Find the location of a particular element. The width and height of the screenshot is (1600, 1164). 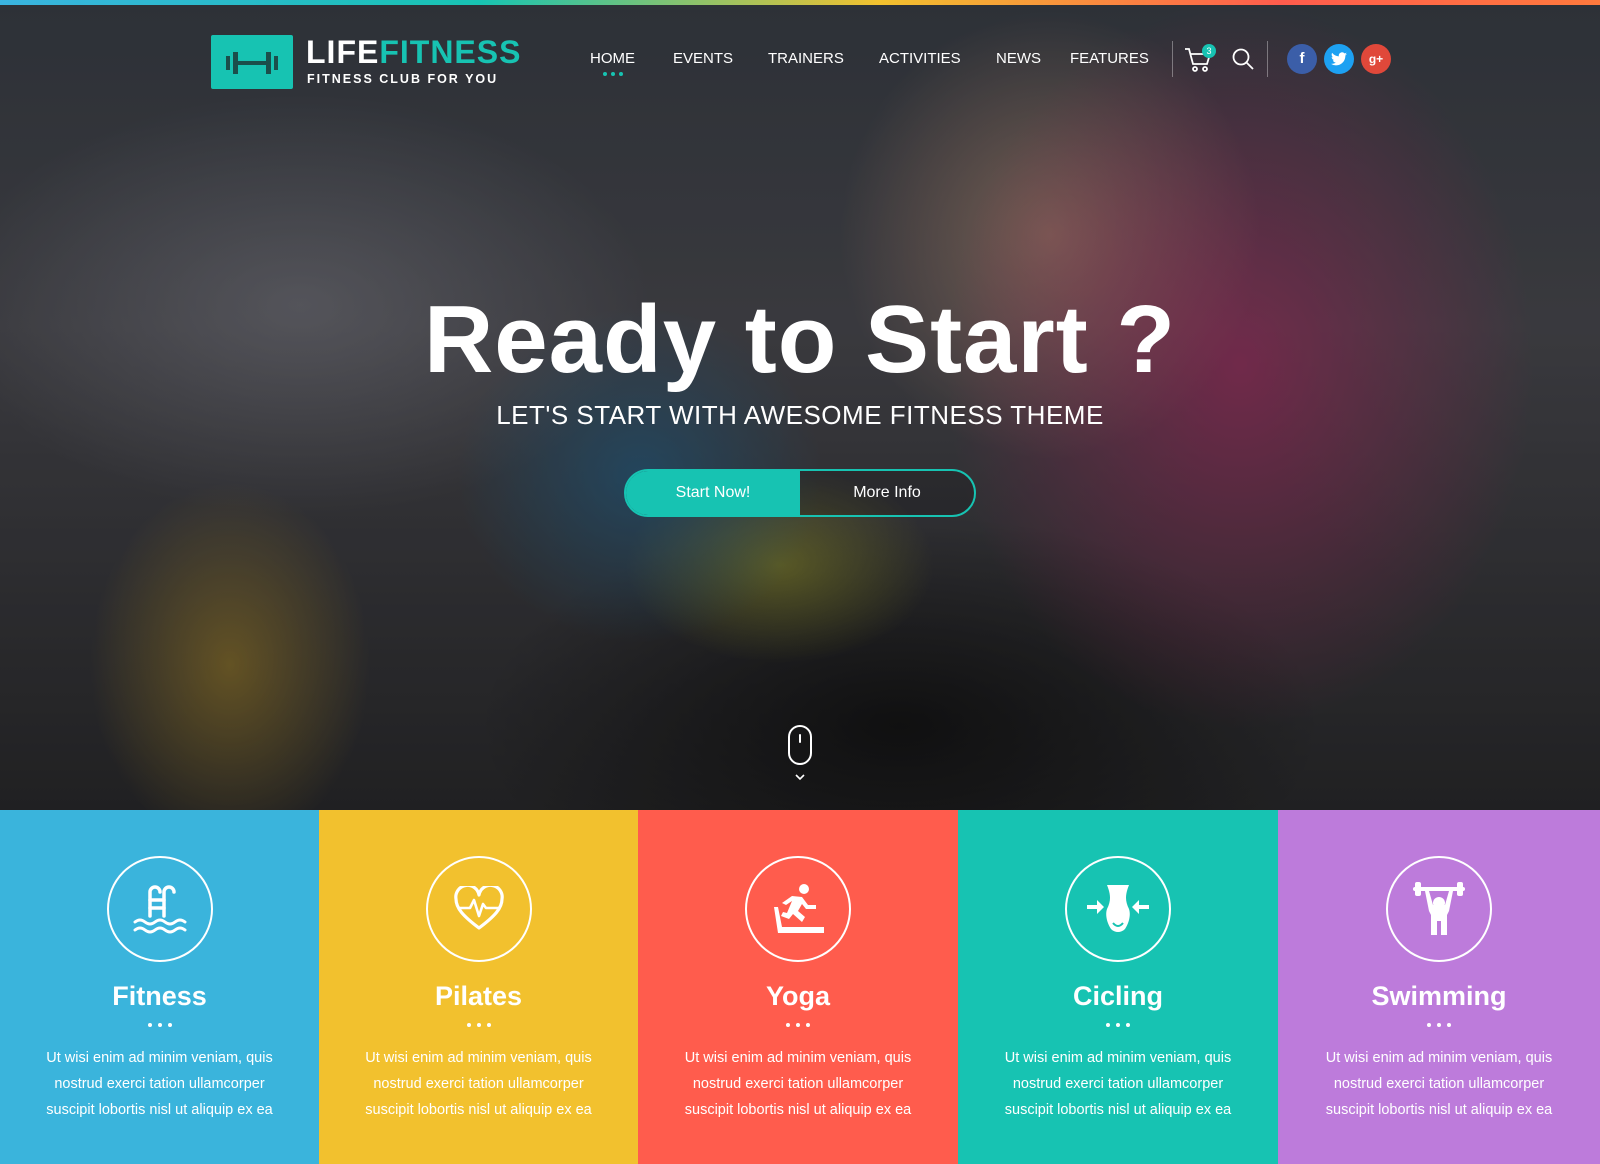

nav-item-label: EVENTS is located at coordinates (703, 58).